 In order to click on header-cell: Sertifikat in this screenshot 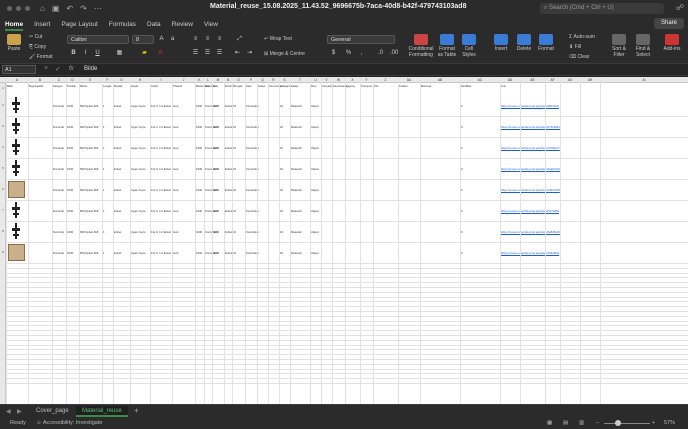, I will do `click(466, 86)`.